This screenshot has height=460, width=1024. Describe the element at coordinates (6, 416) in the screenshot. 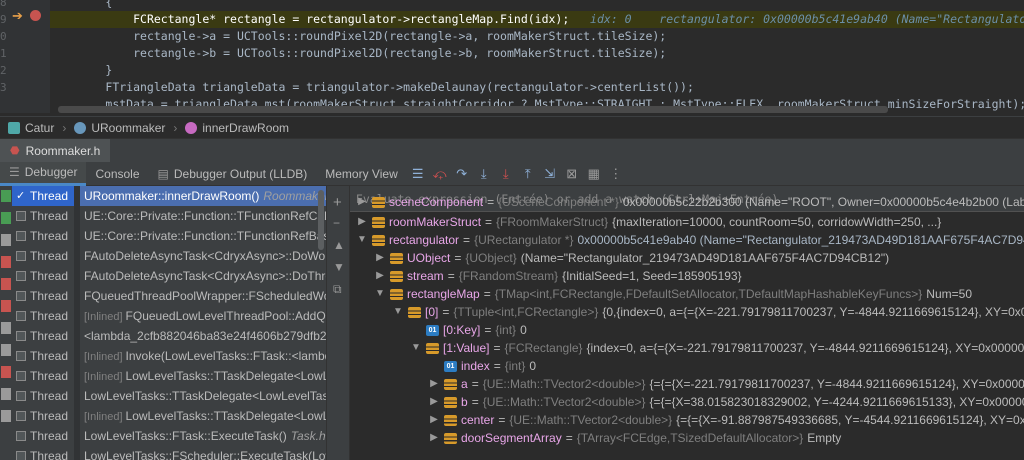

I see `restore-icon` at that location.